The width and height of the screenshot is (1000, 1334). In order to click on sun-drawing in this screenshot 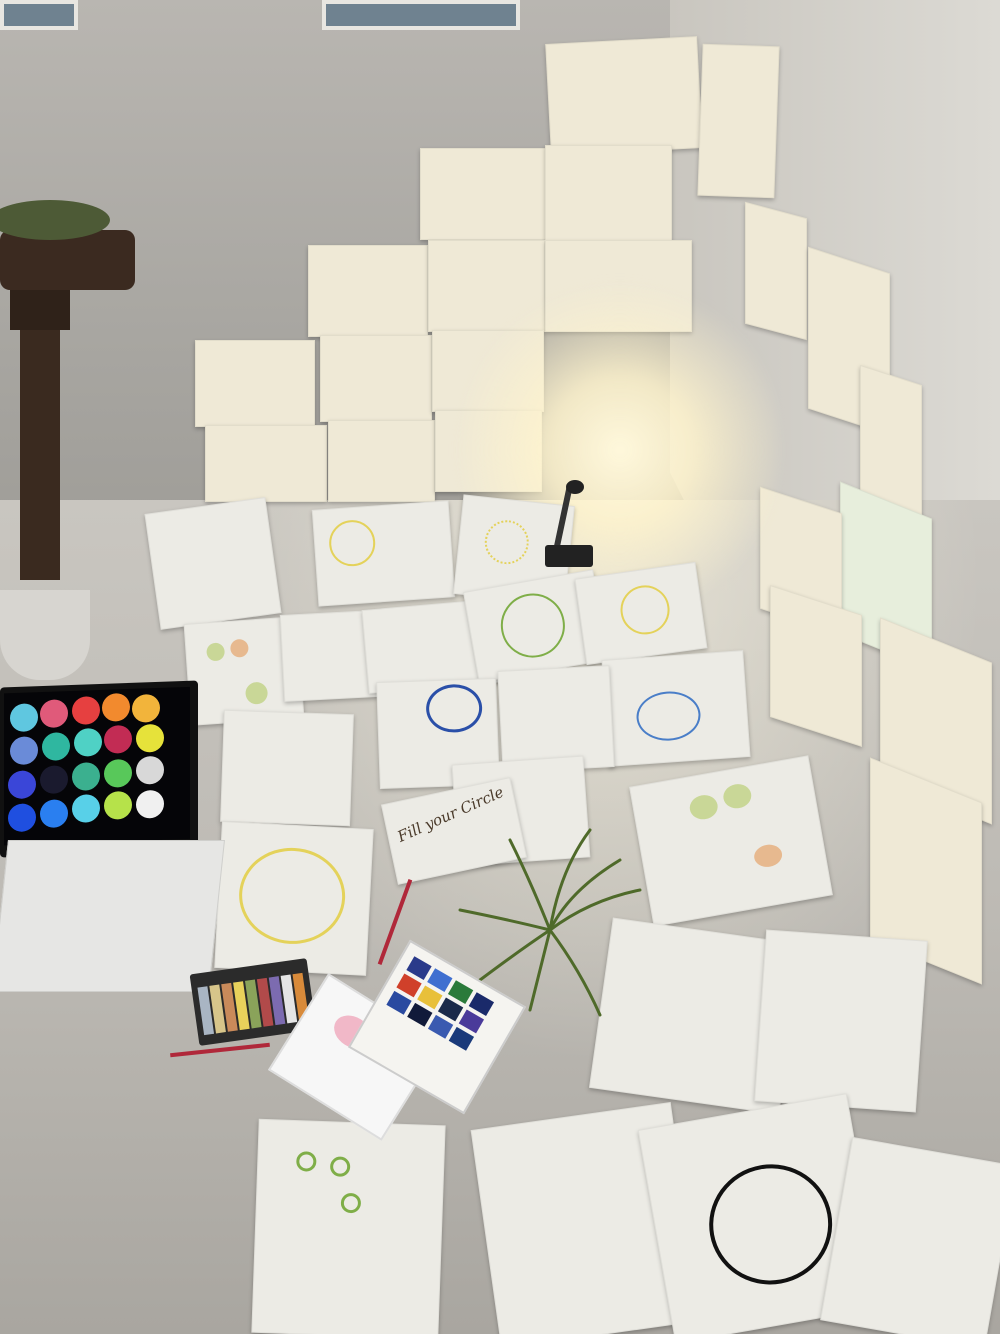, I will do `click(506, 542)`.